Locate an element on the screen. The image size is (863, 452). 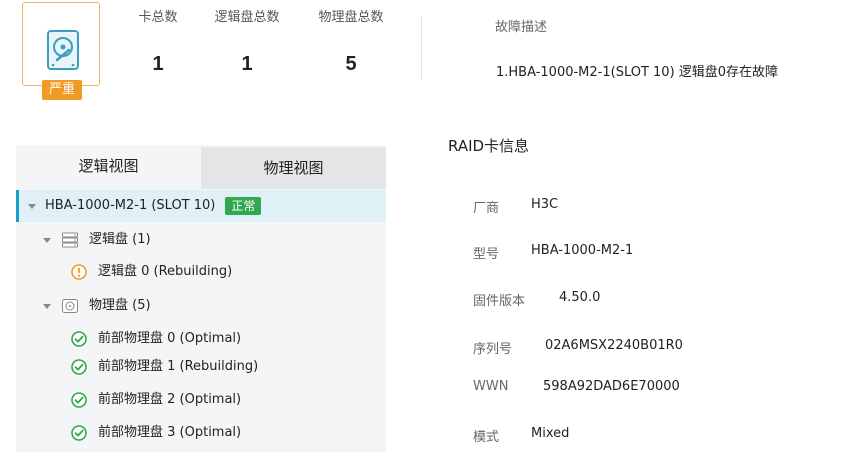
physical-disk-label: 前部物理盘 1 (Rebuilding) is located at coordinates (178, 366).